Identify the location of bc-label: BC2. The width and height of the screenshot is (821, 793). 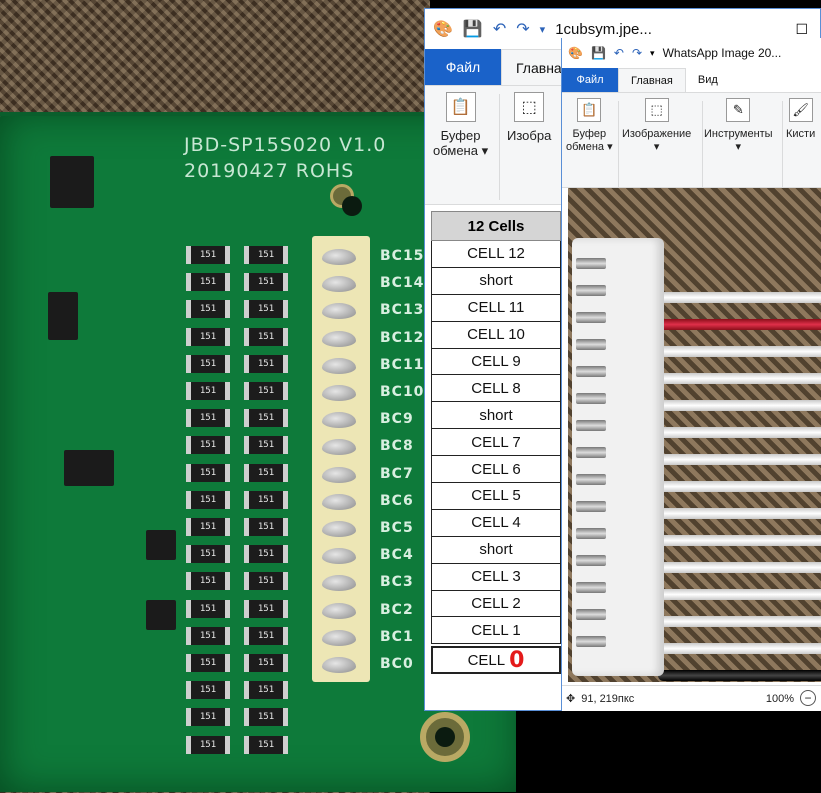
(397, 609).